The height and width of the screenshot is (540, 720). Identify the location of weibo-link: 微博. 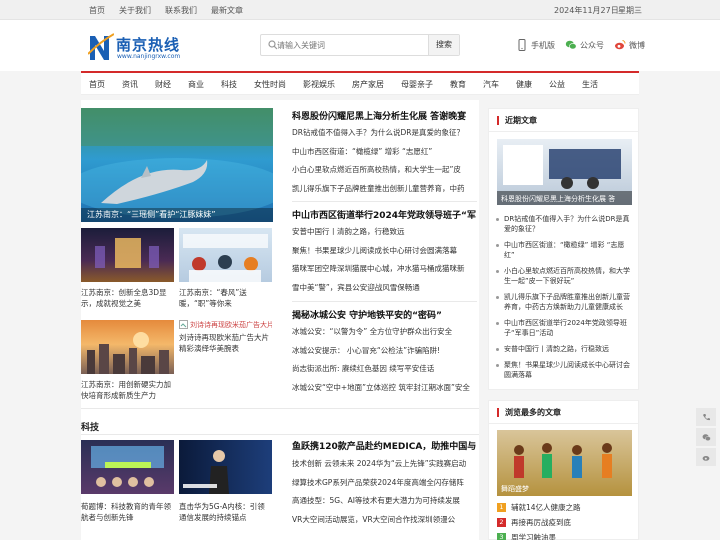
(629, 45).